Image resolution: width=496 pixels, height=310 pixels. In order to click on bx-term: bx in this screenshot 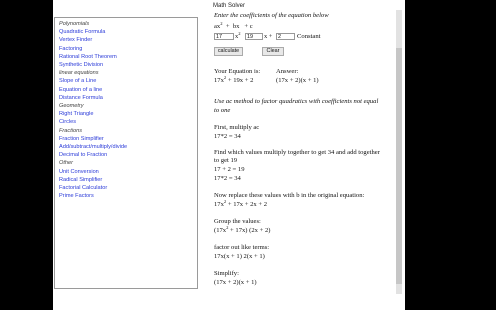, I will do `click(236, 26)`.